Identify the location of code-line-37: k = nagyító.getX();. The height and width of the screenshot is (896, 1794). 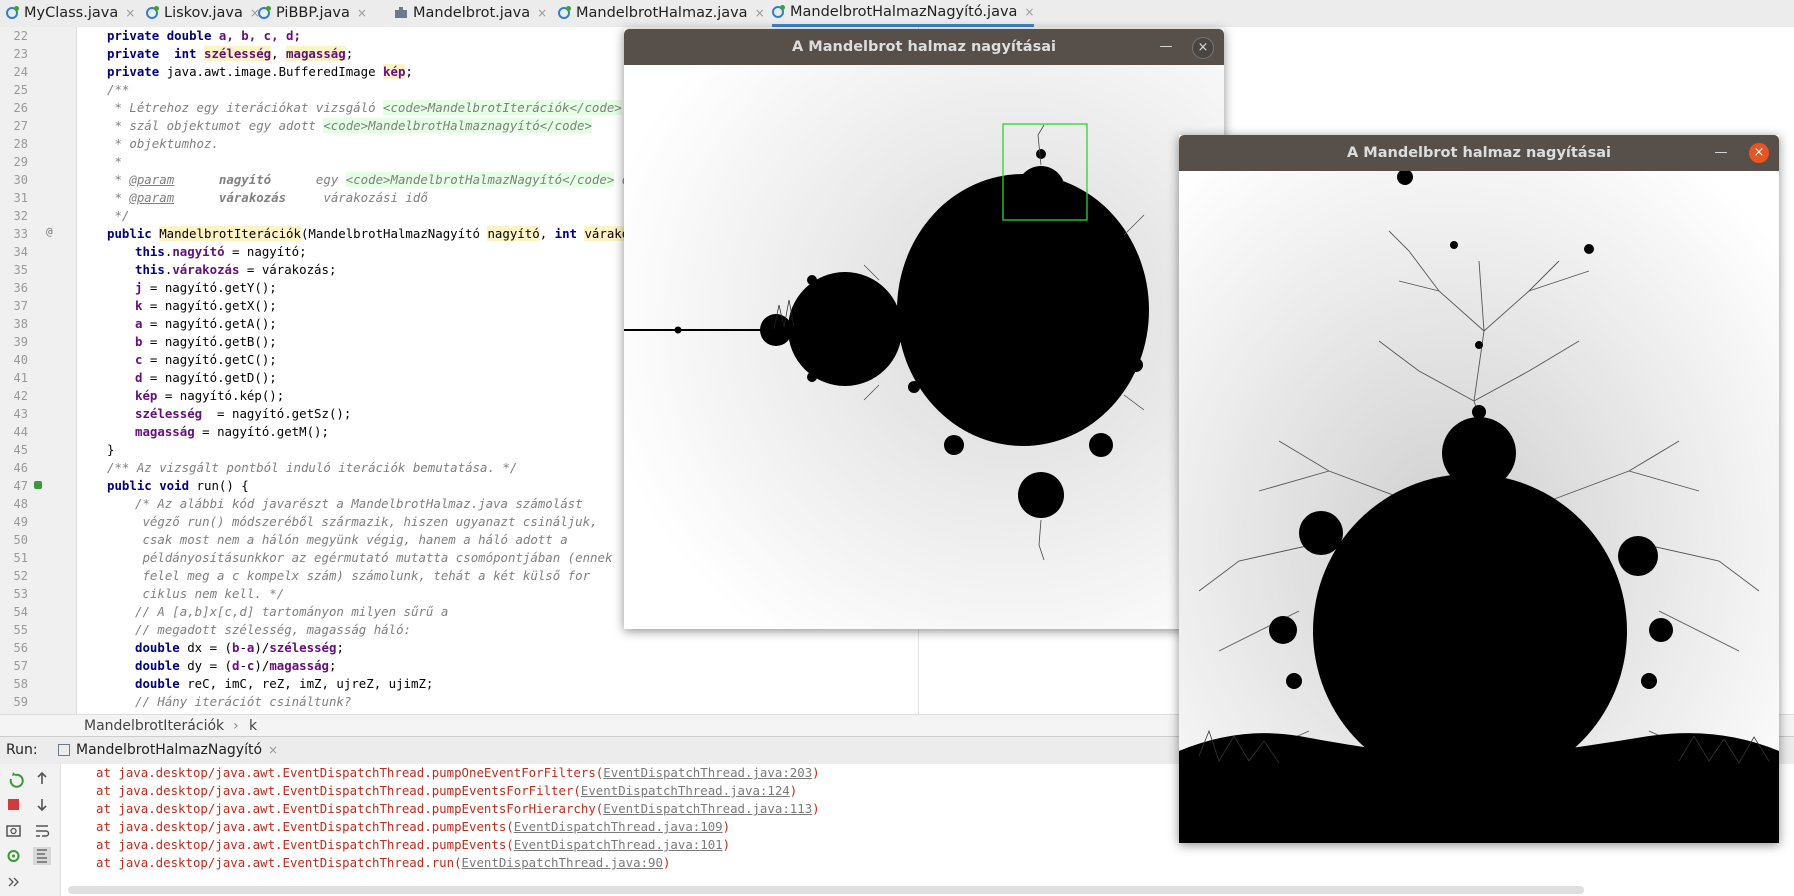
(206, 305).